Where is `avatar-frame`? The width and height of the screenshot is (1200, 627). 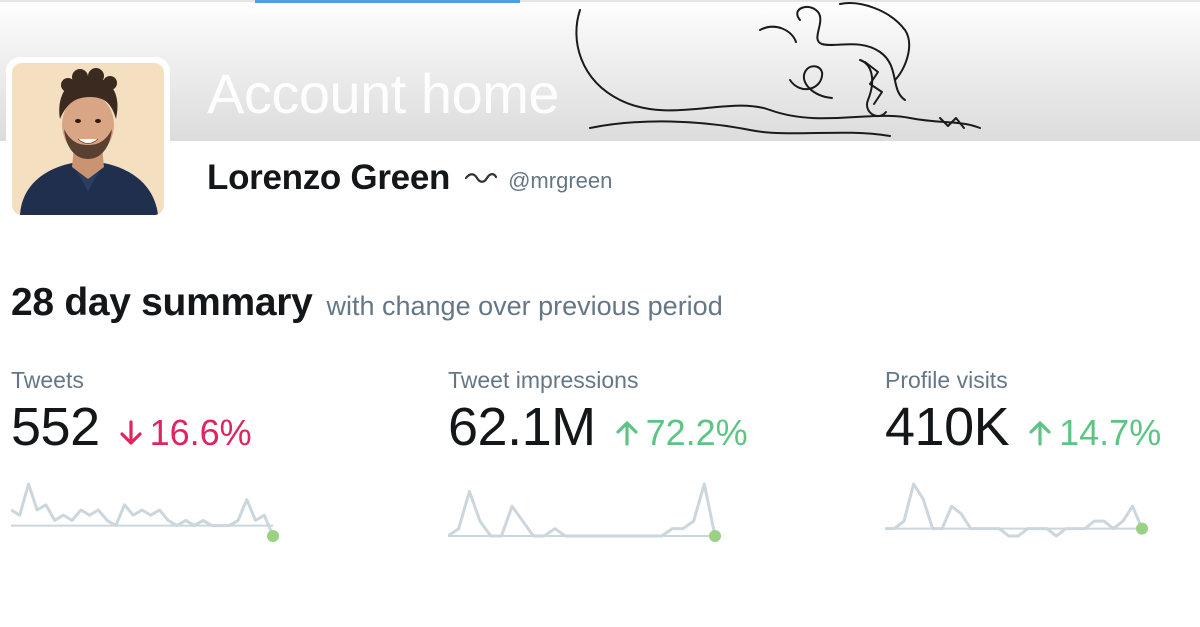
avatar-frame is located at coordinates (88, 139).